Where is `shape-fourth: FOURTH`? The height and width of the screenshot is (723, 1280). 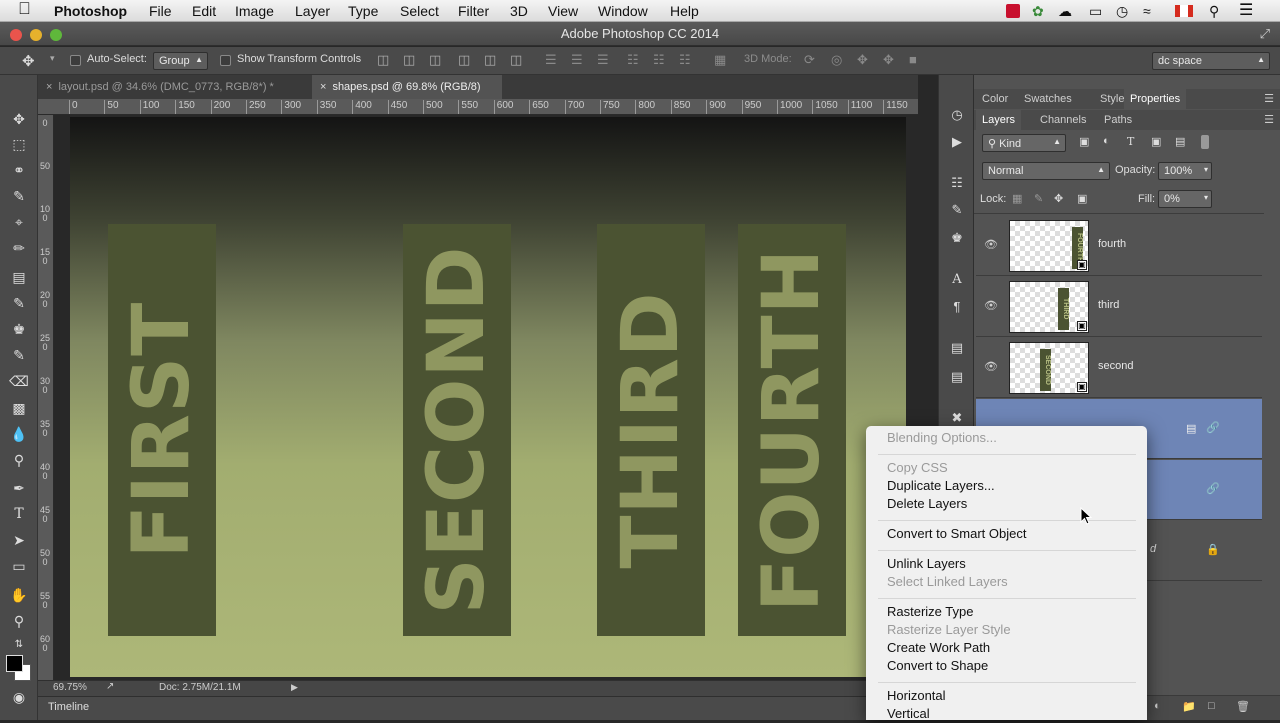
shape-fourth: FOURTH is located at coordinates (792, 430).